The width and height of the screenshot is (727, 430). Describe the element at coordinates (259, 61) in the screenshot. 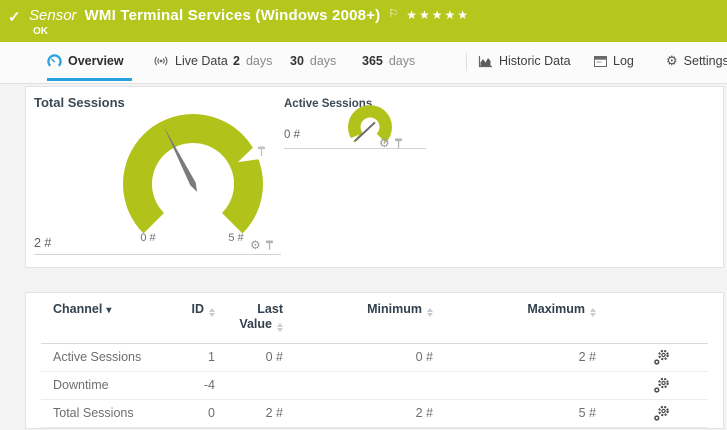

I see `tab-2-days-unit: days` at that location.